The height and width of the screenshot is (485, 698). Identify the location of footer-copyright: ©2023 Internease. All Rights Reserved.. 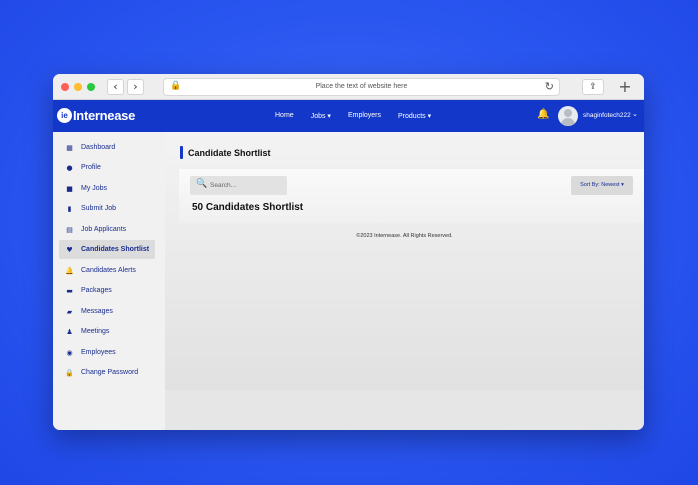
(404, 236).